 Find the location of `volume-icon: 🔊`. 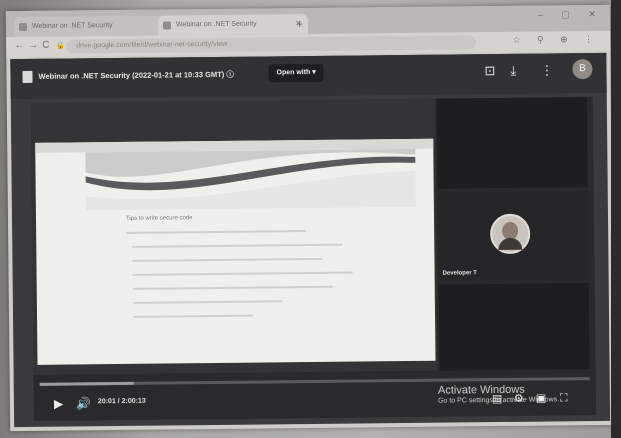

volume-icon: 🔊 is located at coordinates (83, 403).